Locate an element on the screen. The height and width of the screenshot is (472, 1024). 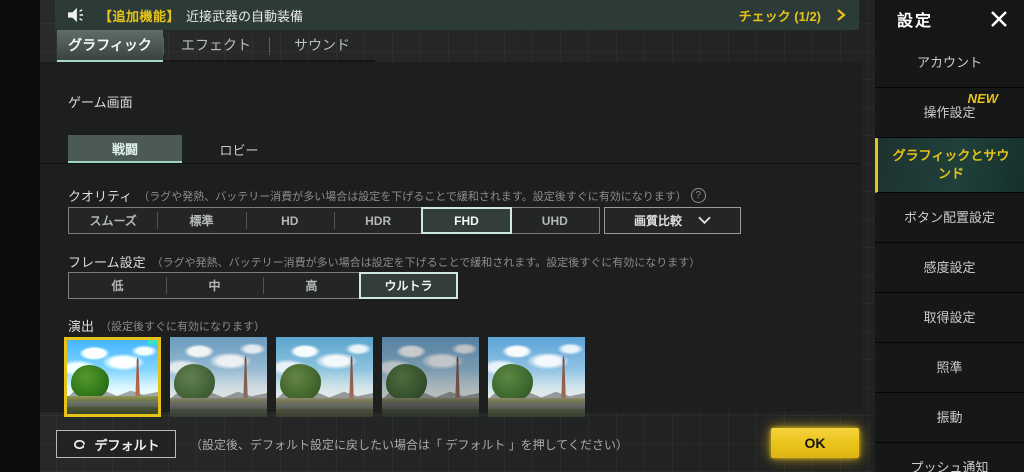
sidebar-menu-item-label: 振動 is located at coordinates (949, 417).